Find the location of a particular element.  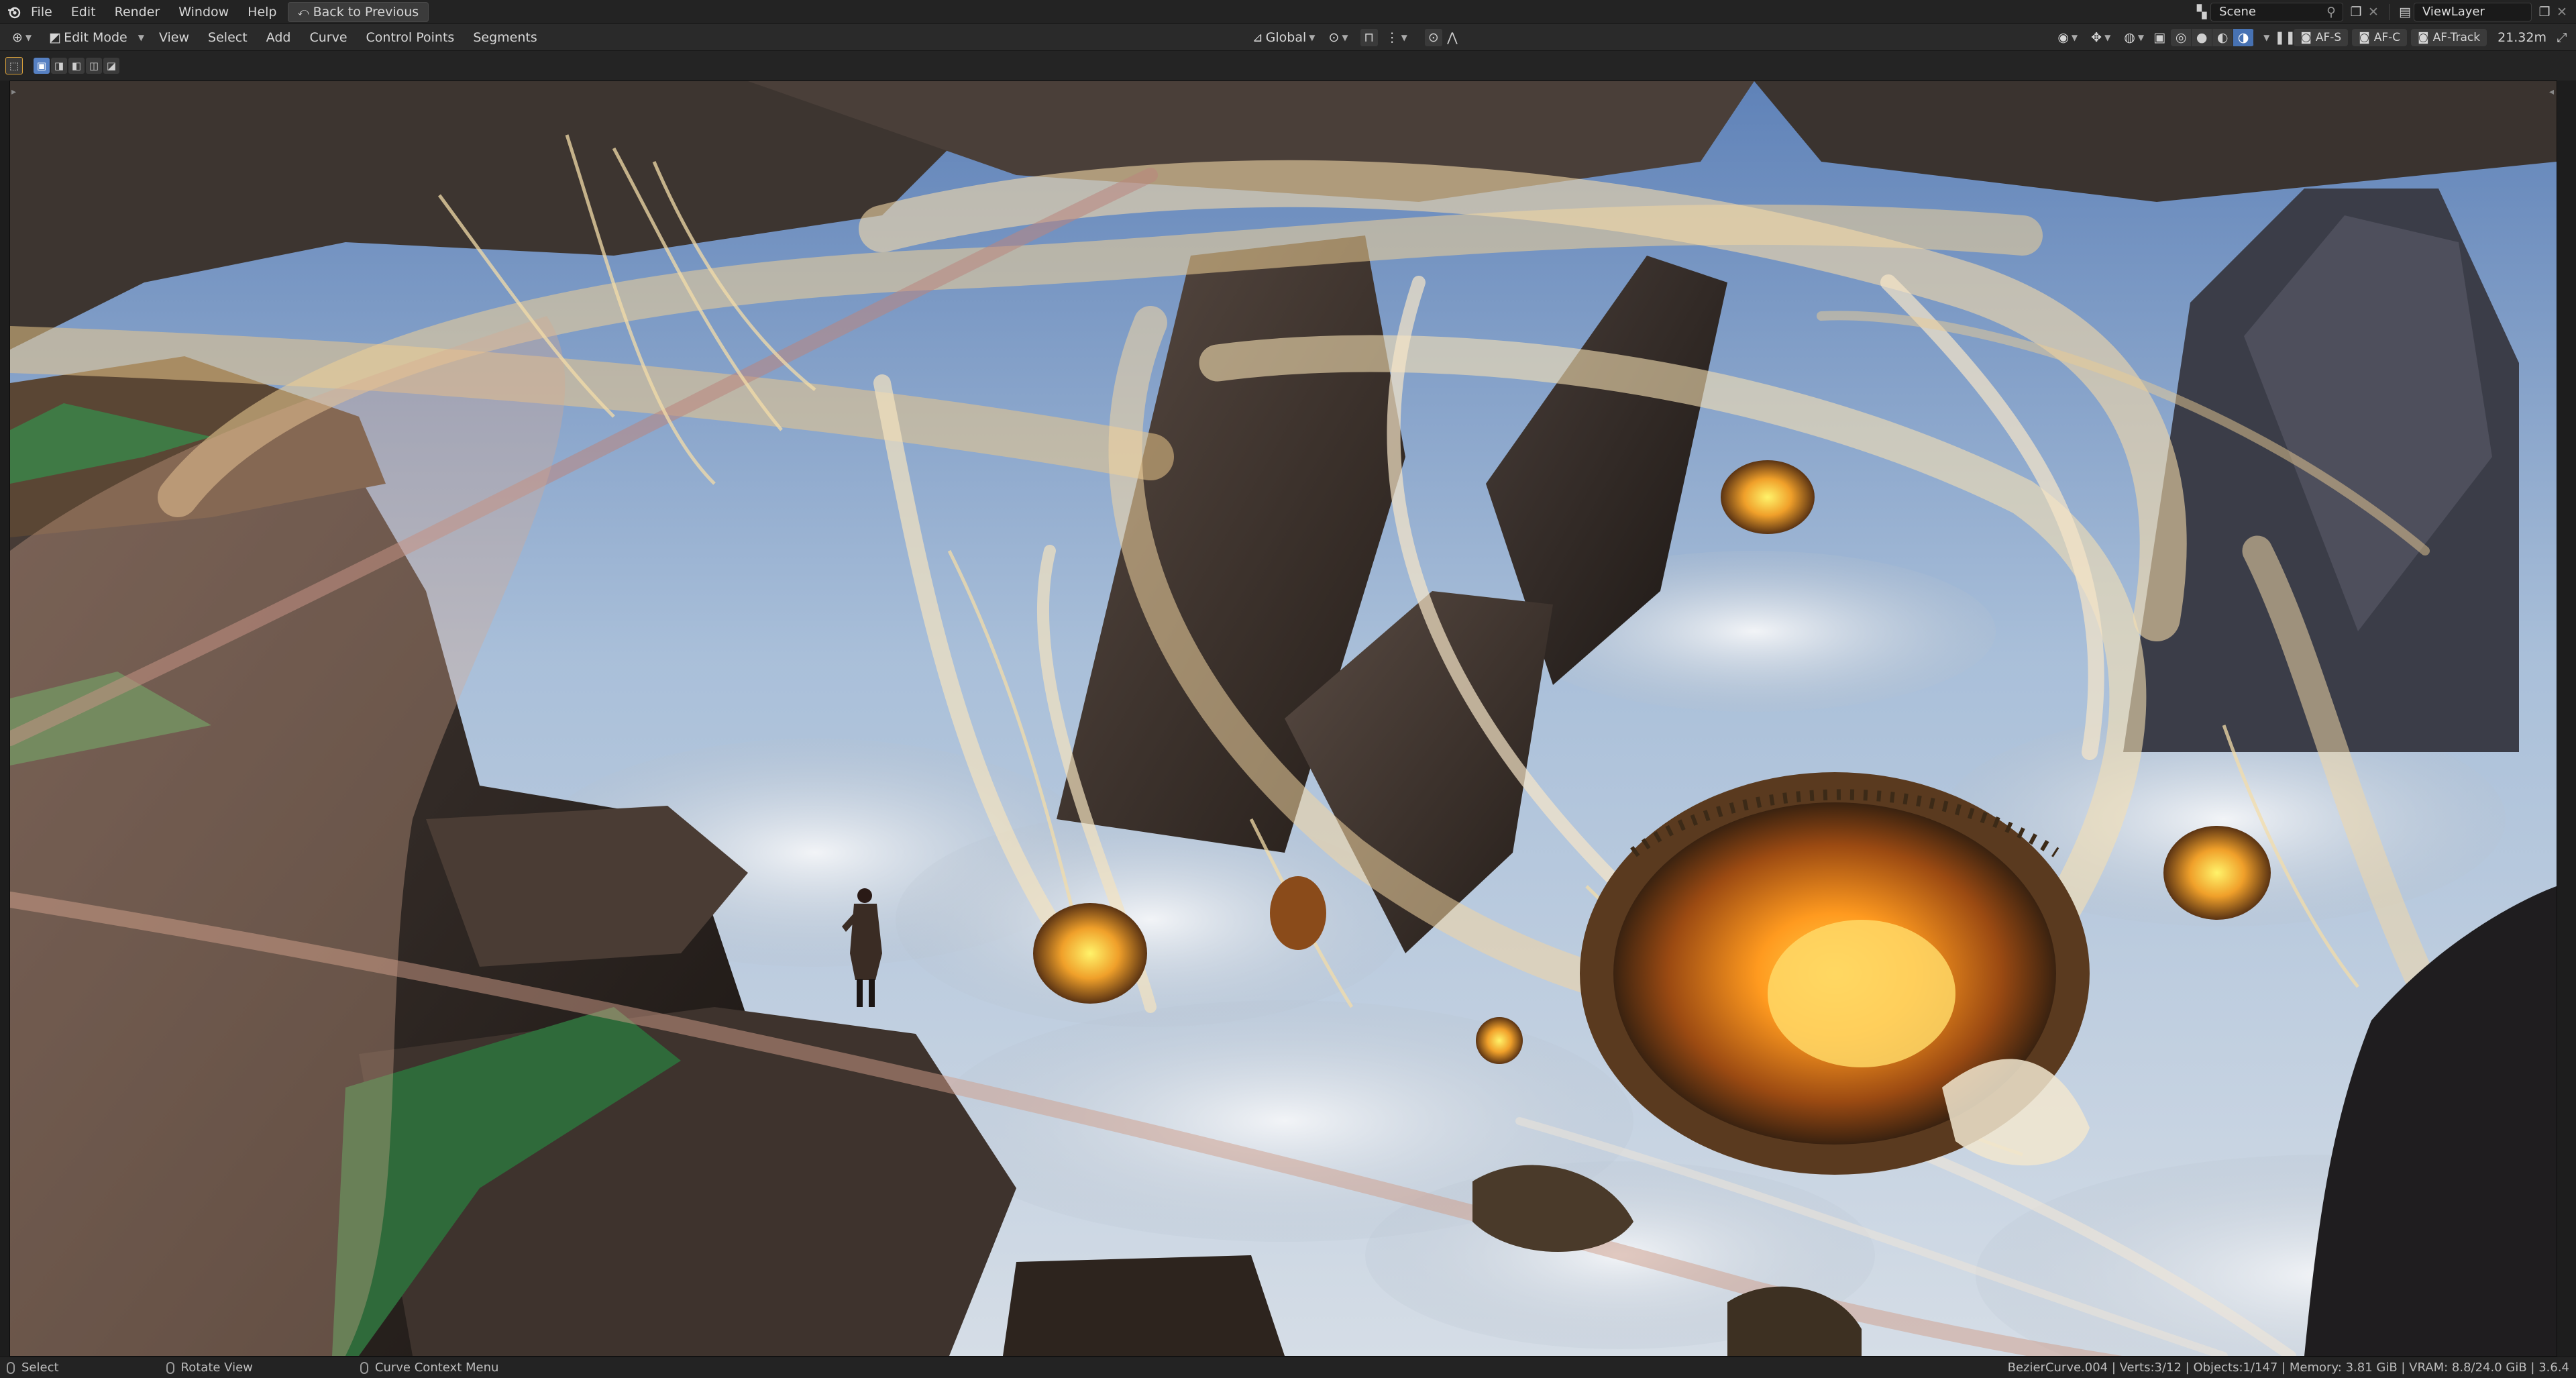

menu-curve: Curve is located at coordinates (328, 38).